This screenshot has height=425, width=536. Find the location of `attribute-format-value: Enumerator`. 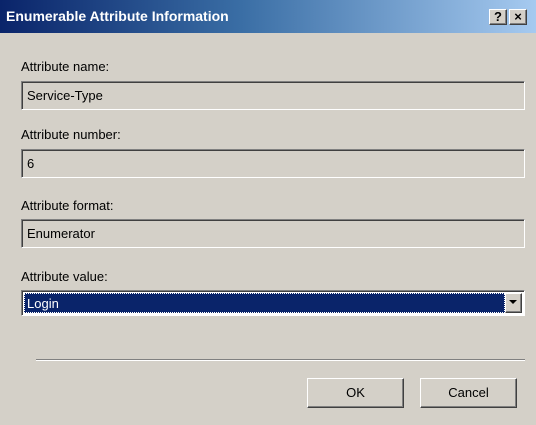

attribute-format-value: Enumerator is located at coordinates (61, 233).